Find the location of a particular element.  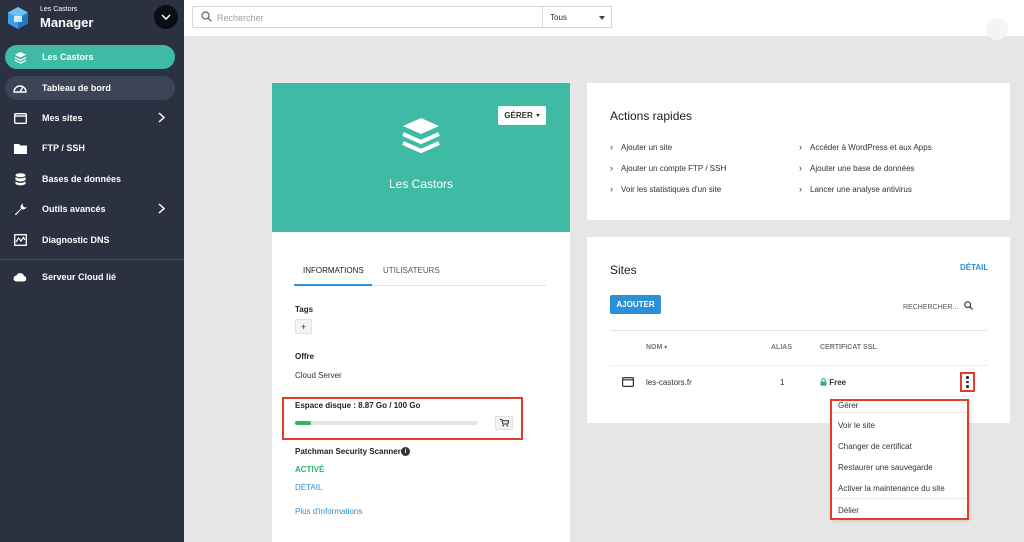

add-site-button: AJOUTER is located at coordinates (635, 304).